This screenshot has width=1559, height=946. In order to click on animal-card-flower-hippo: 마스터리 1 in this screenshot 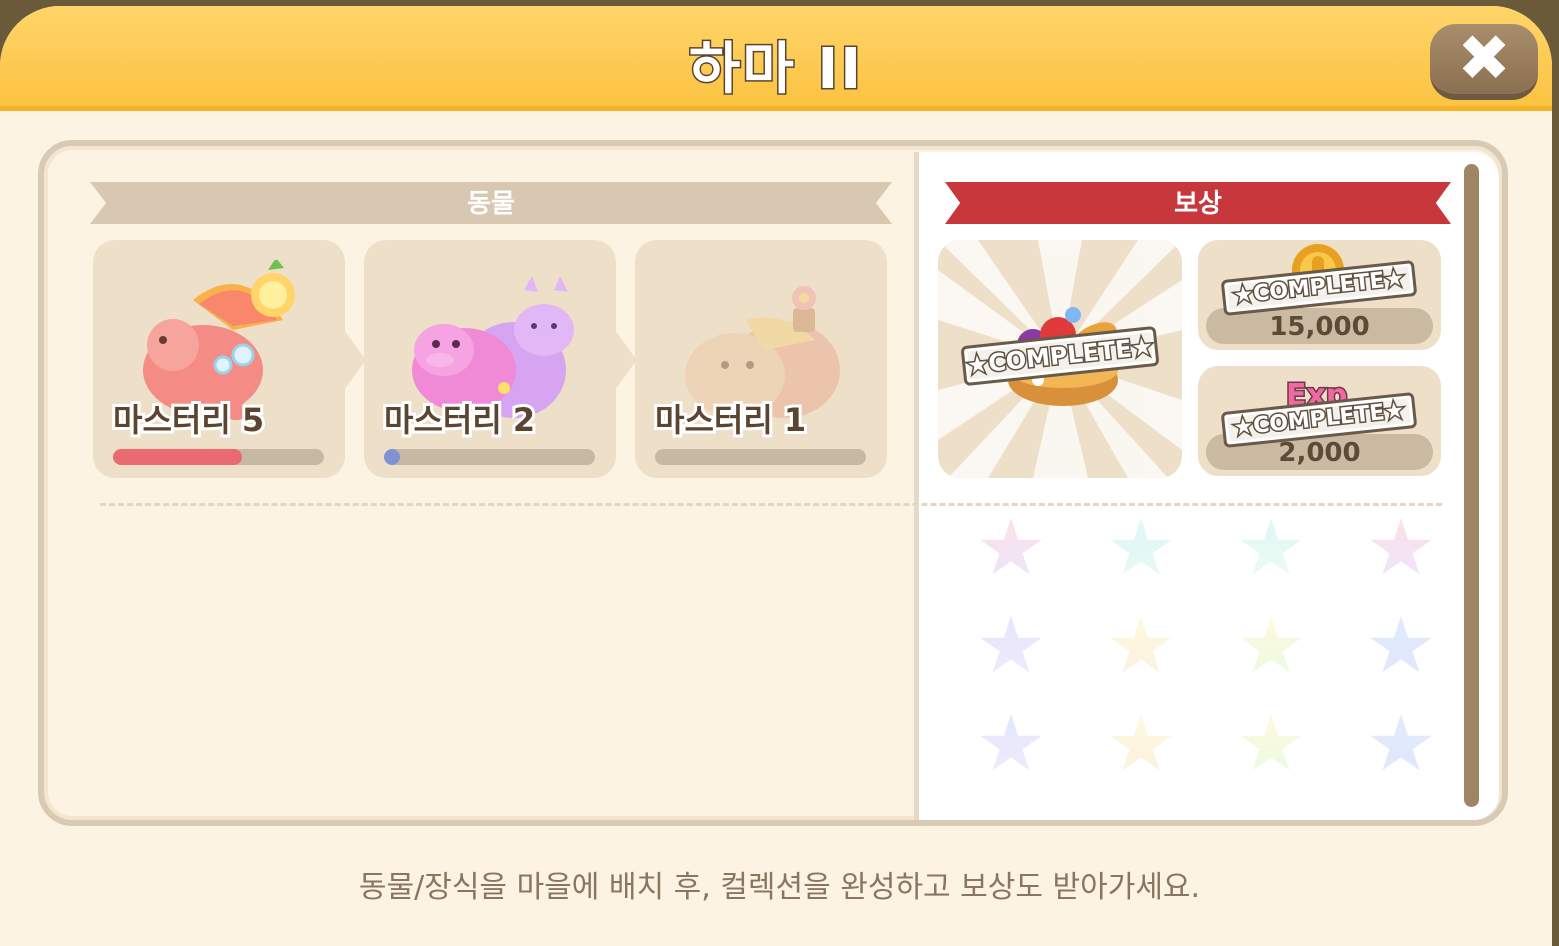, I will do `click(761, 359)`.